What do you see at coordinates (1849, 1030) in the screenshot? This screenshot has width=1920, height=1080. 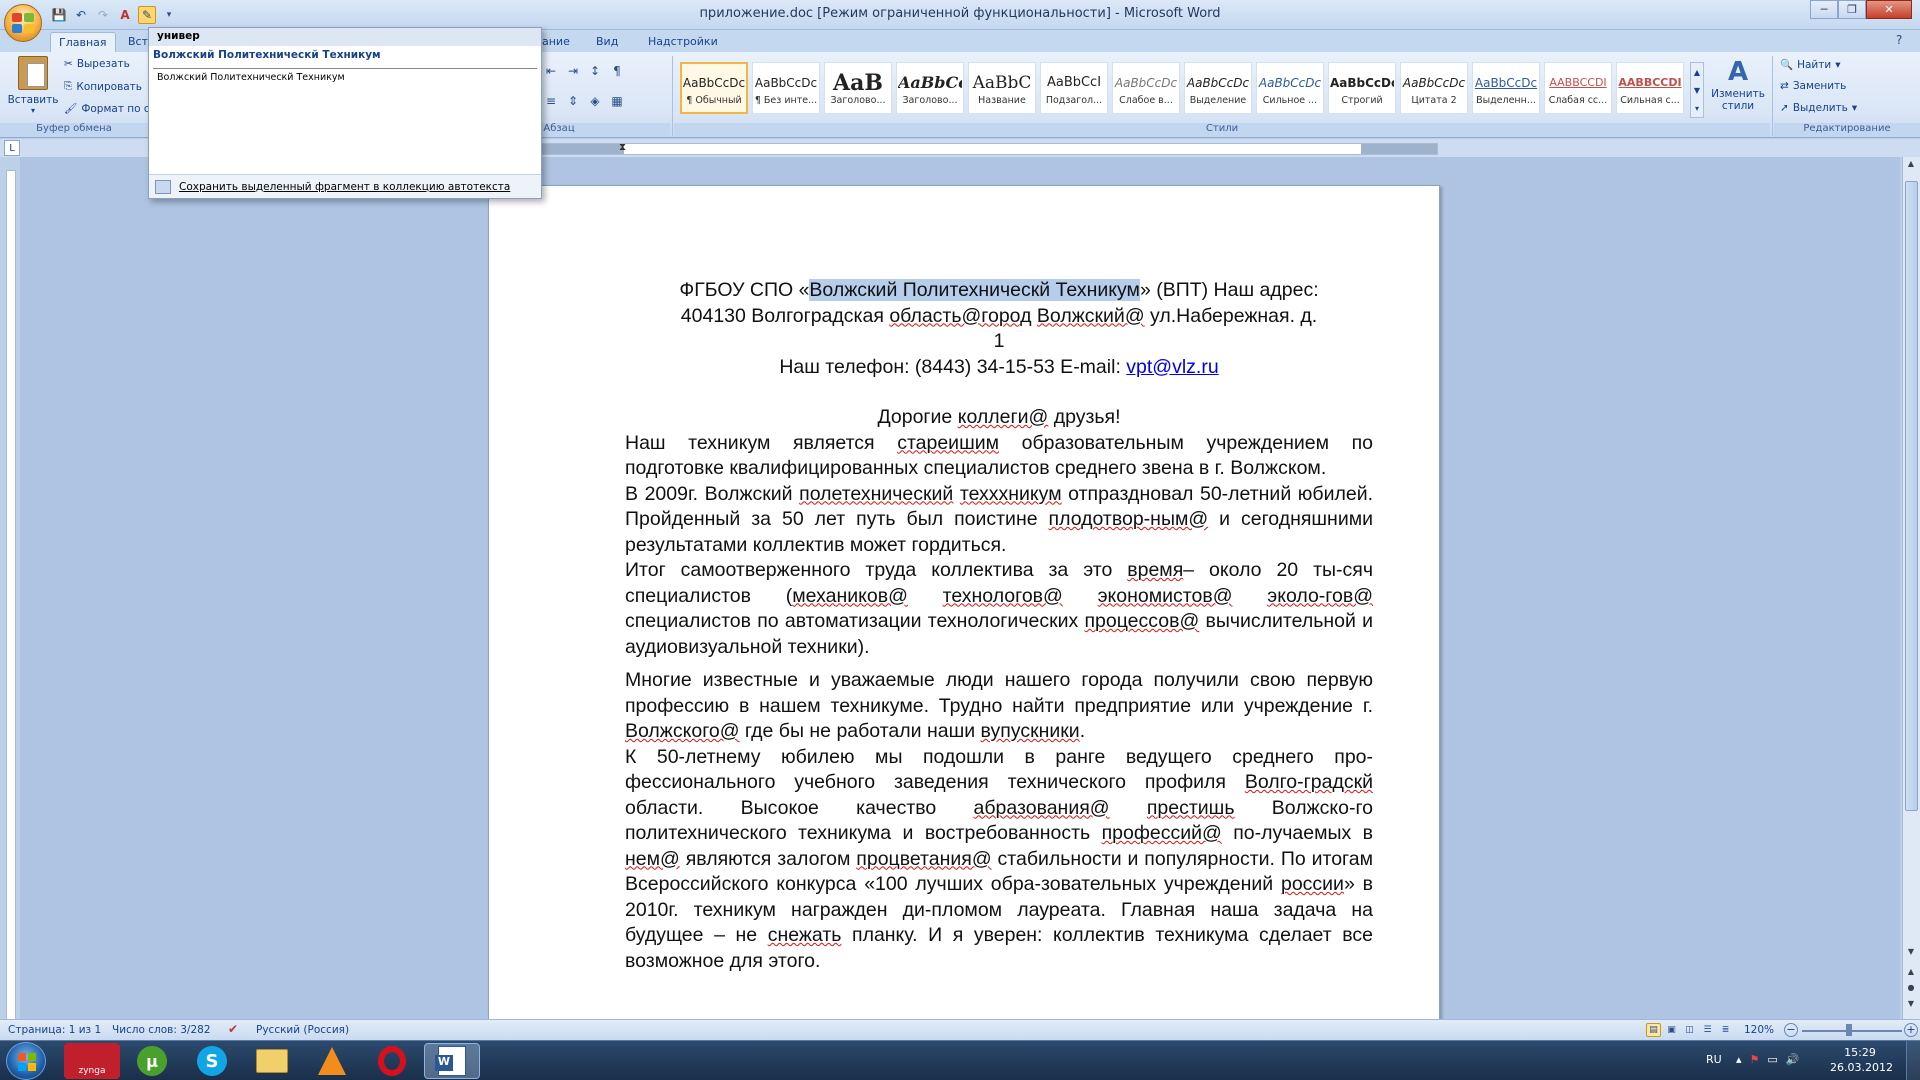 I see `zoom-thumb` at bounding box center [1849, 1030].